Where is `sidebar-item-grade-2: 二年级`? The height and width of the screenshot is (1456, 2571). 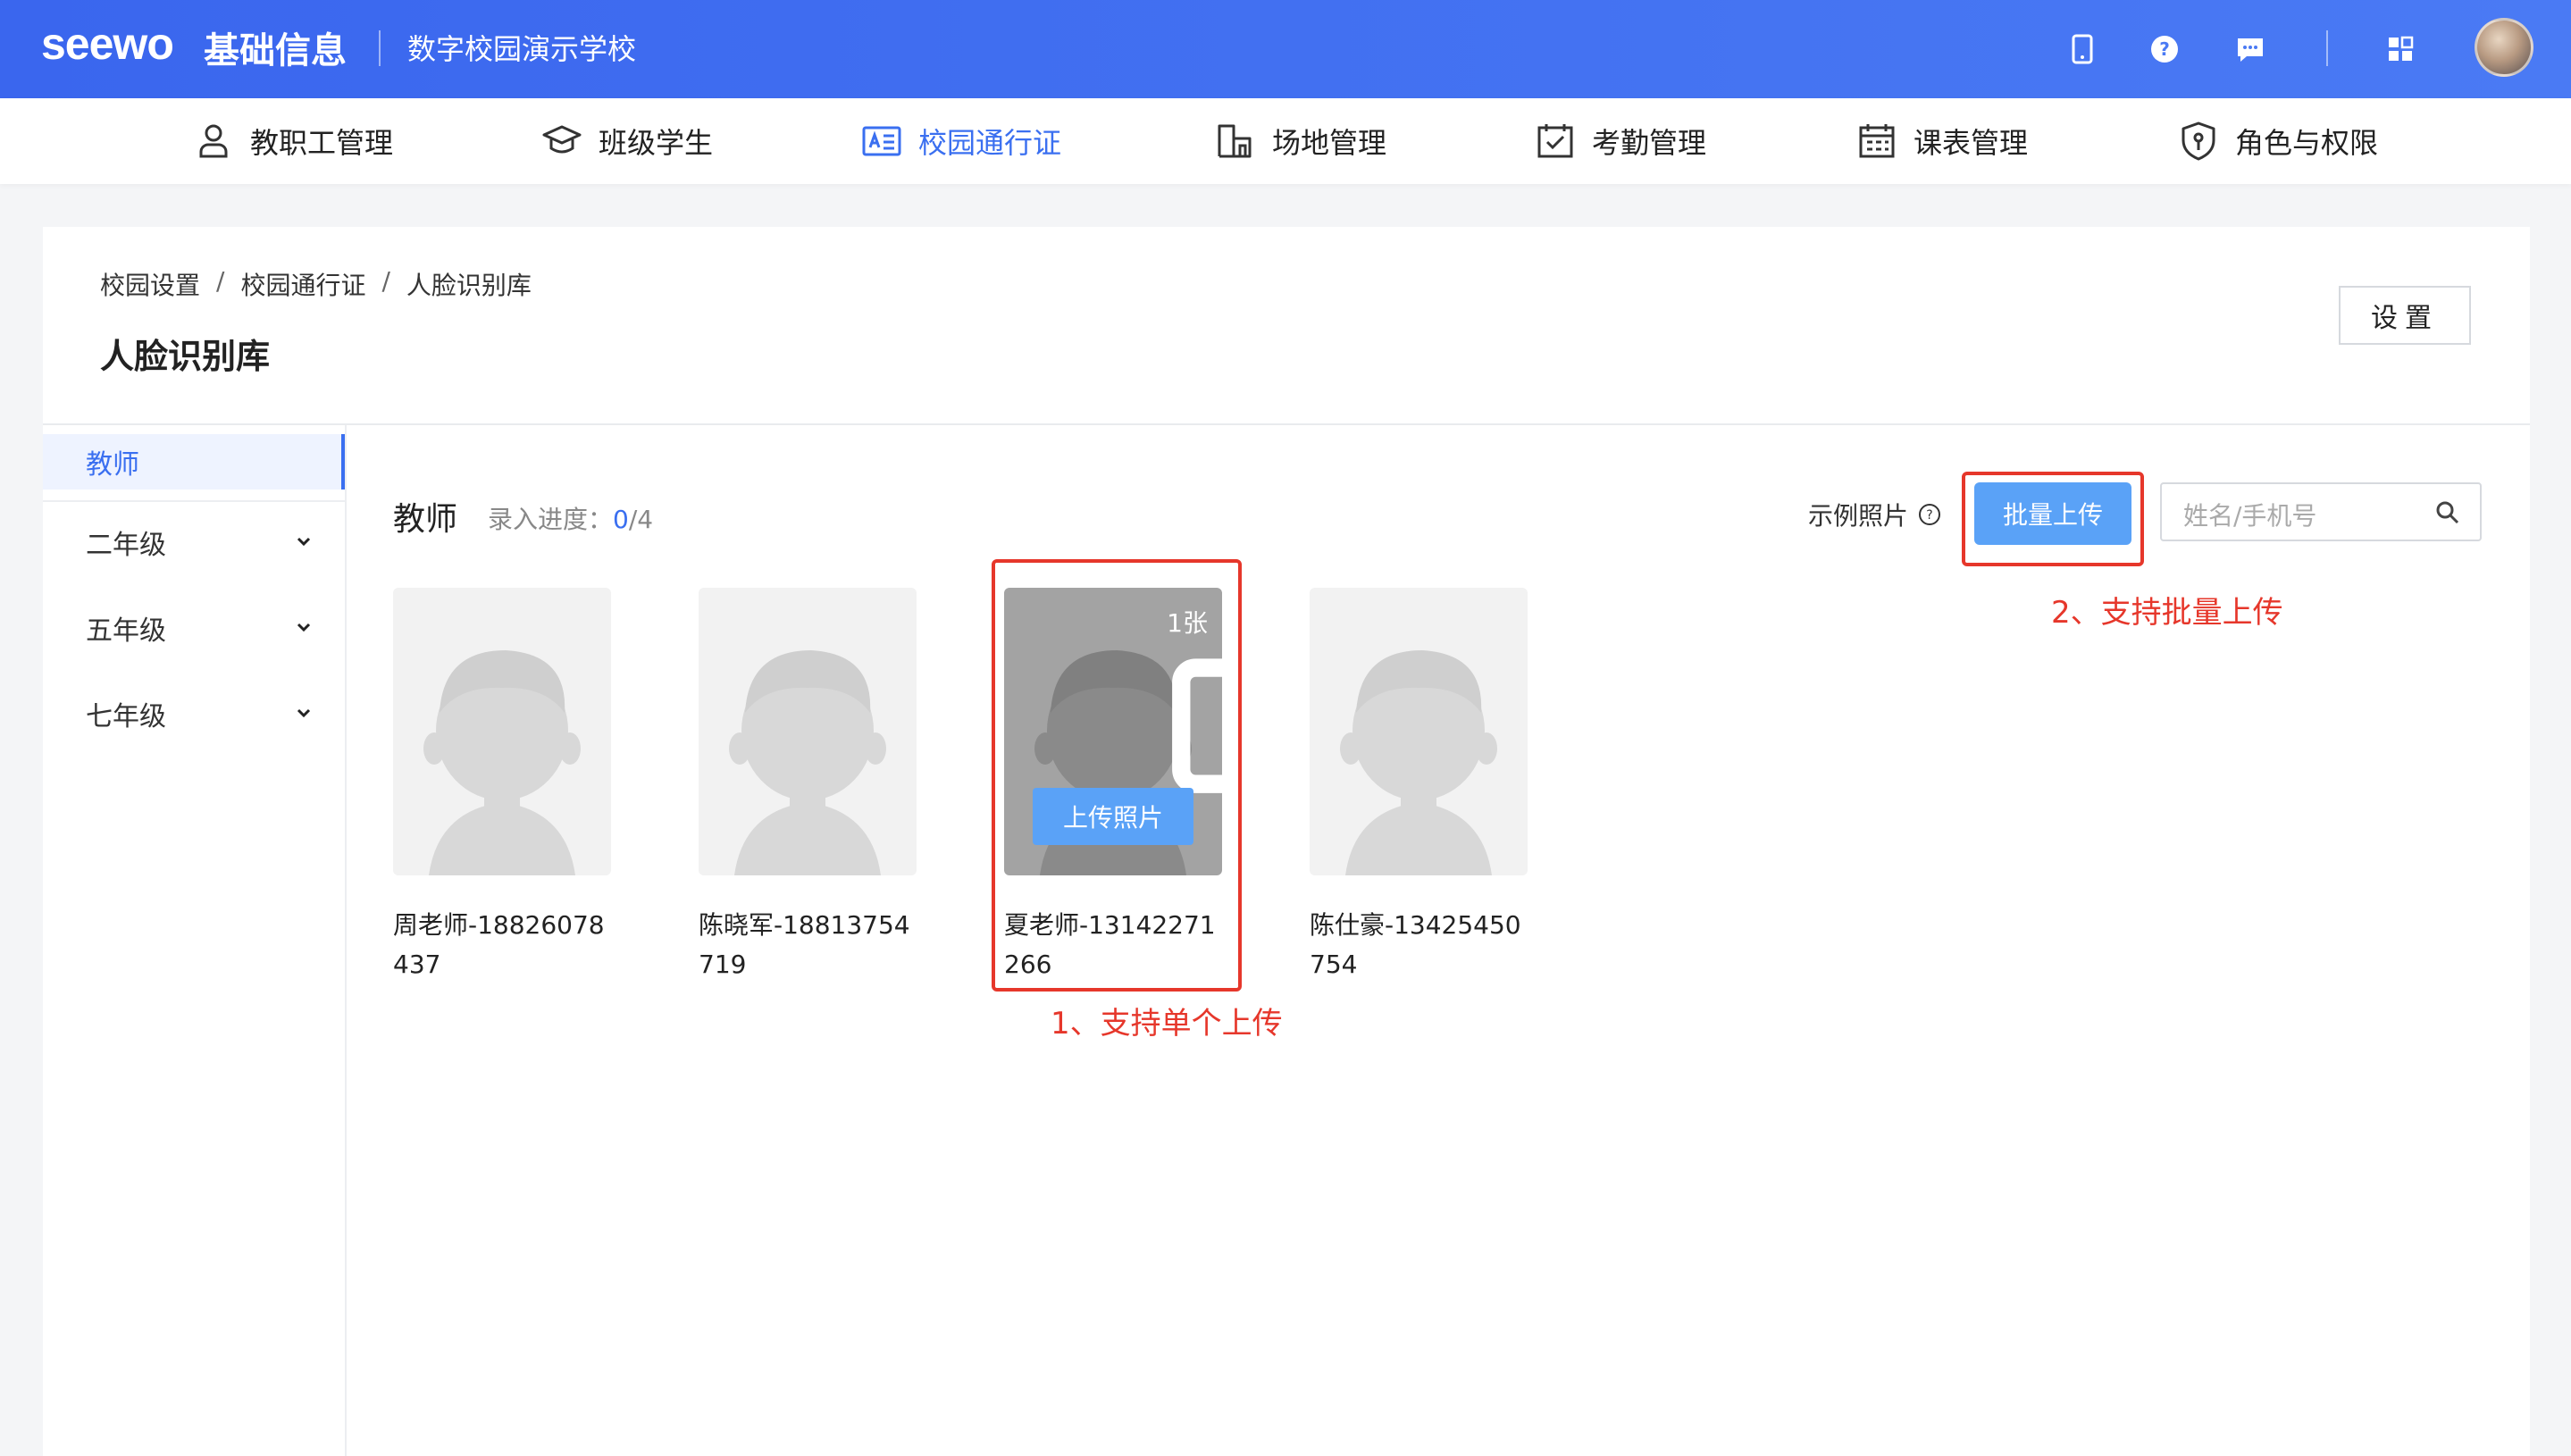 sidebar-item-grade-2: 二年级 is located at coordinates (194, 542).